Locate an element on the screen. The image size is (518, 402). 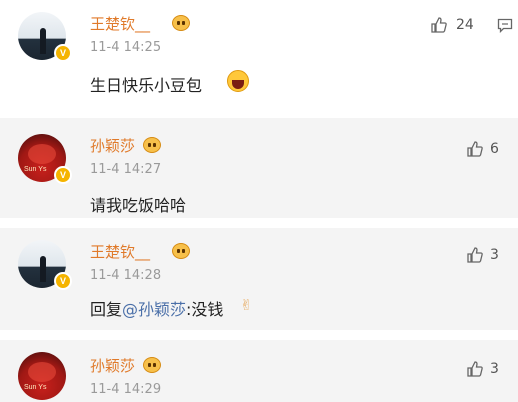
mention-link: @孙颖莎 is located at coordinates (154, 309).